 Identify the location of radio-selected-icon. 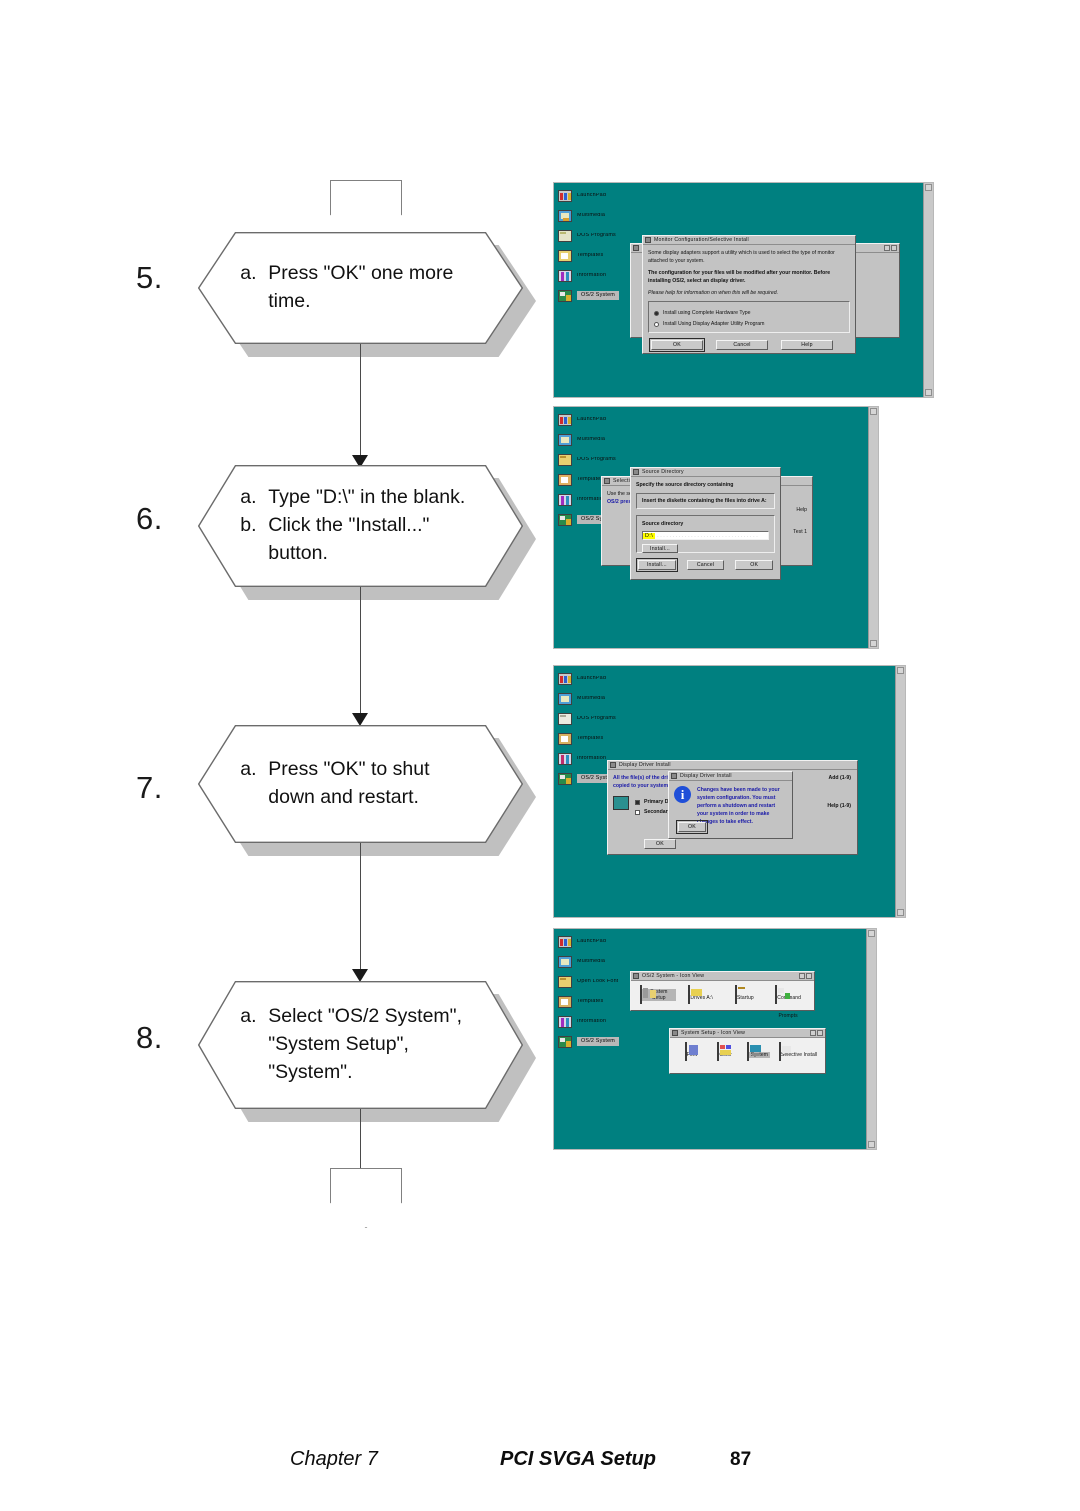
(656, 313).